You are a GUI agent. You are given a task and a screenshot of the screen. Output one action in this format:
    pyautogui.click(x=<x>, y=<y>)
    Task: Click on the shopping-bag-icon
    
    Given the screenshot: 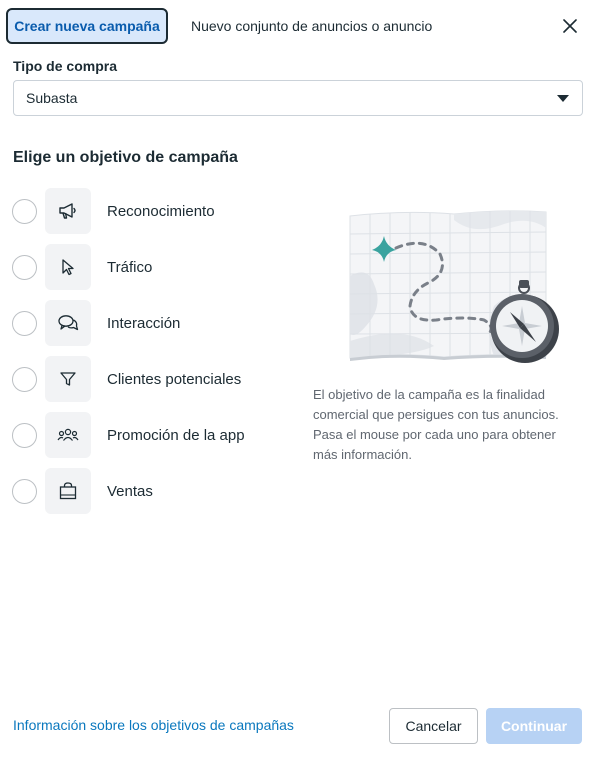 What is the action you would take?
    pyautogui.click(x=68, y=491)
    